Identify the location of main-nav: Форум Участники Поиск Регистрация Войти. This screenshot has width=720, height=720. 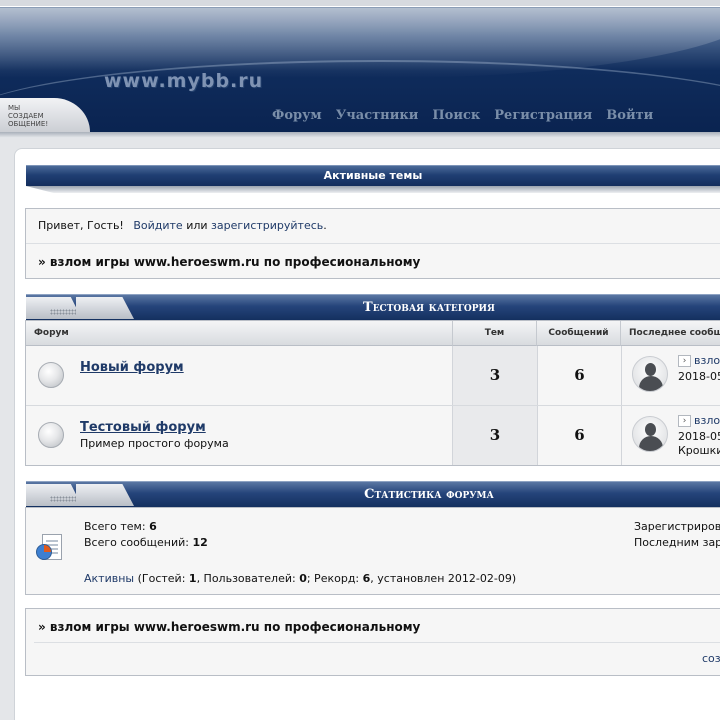
(462, 115).